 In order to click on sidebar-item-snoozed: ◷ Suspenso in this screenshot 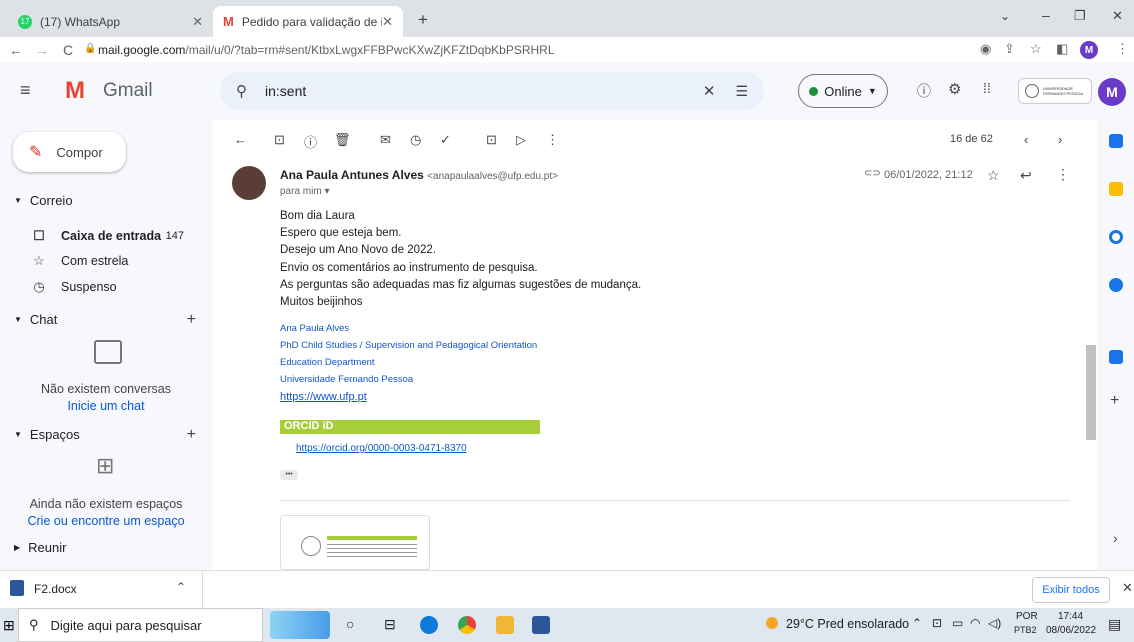, I will do `click(115, 287)`.